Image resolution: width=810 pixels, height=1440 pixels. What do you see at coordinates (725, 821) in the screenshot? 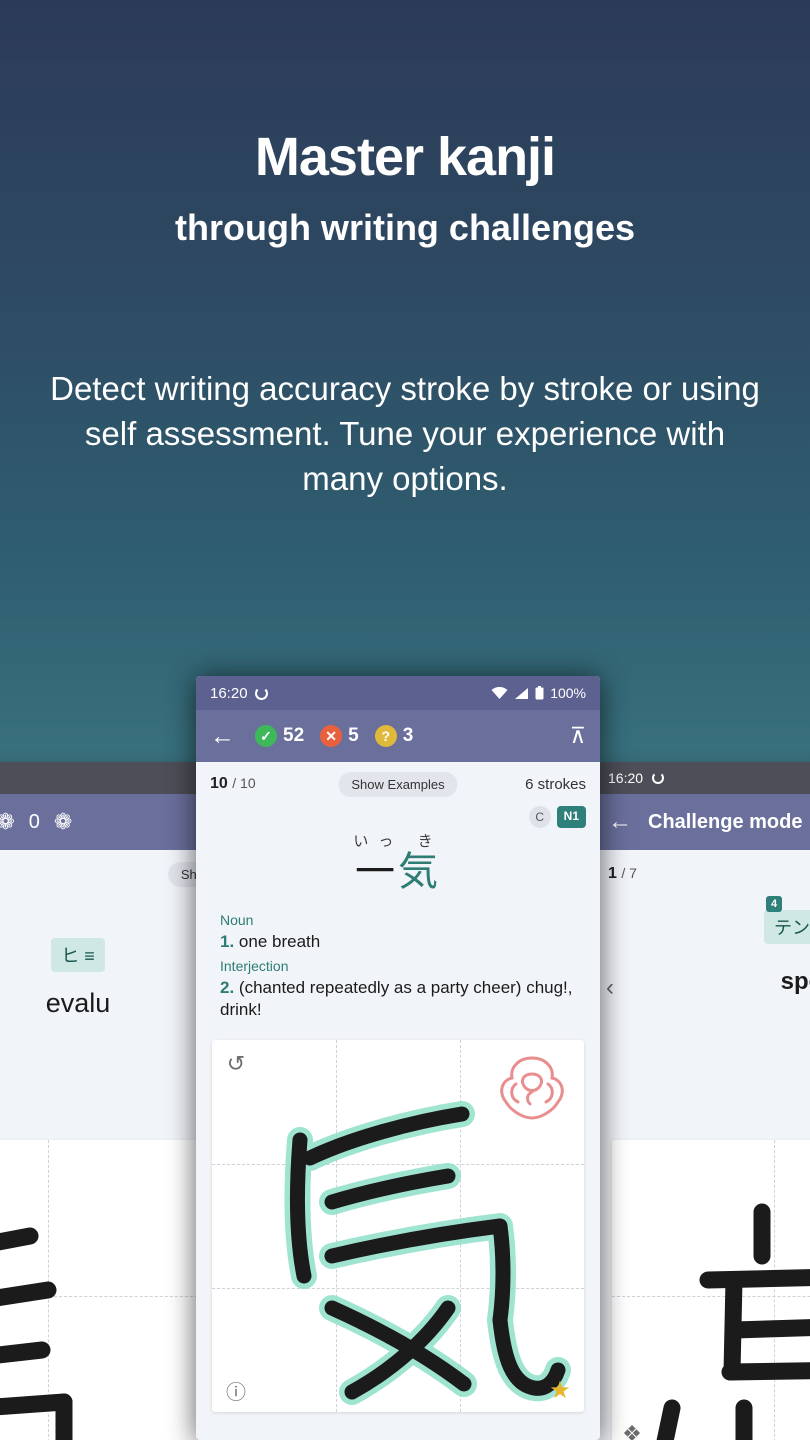
I see `right-app-title: Challenge mode` at bounding box center [725, 821].